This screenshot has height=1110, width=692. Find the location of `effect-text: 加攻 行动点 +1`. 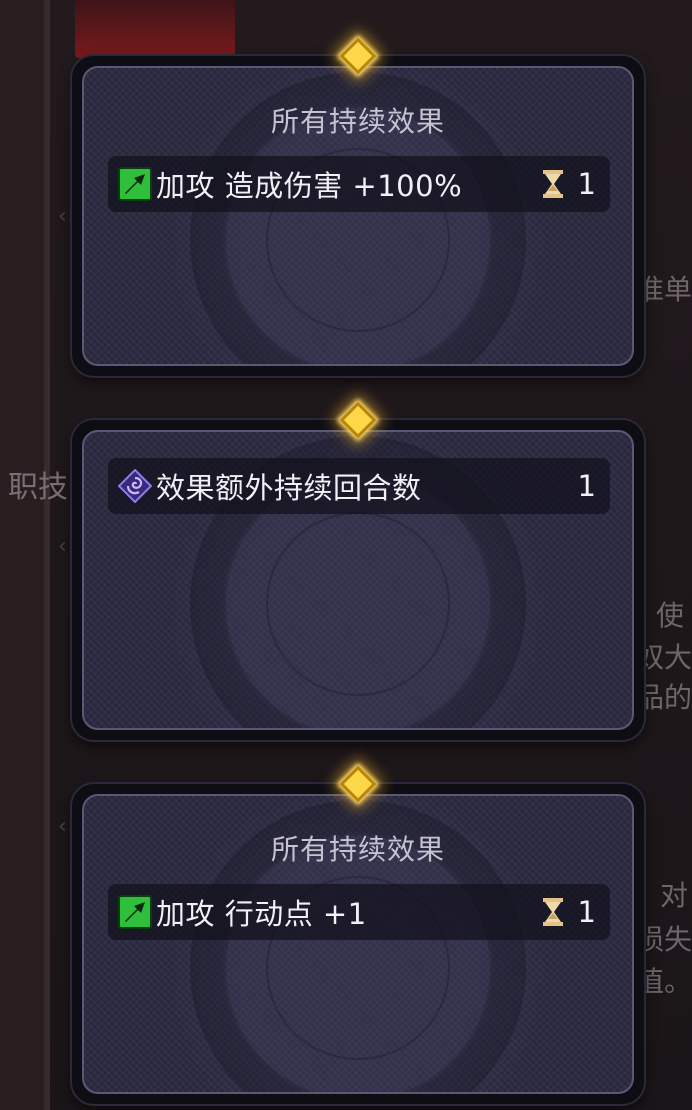

effect-text: 加攻 行动点 +1 is located at coordinates (261, 914).